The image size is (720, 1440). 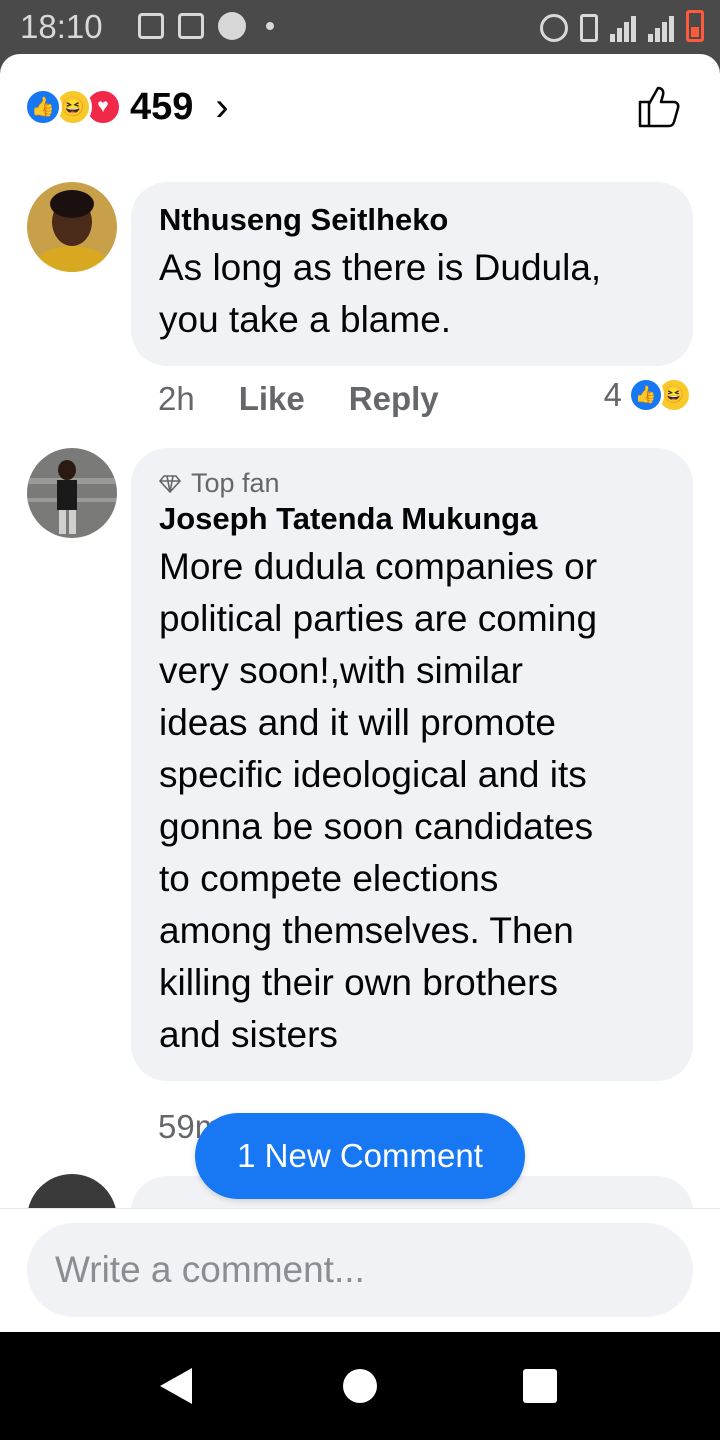 What do you see at coordinates (206, 26) in the screenshot?
I see `notification-icons` at bounding box center [206, 26].